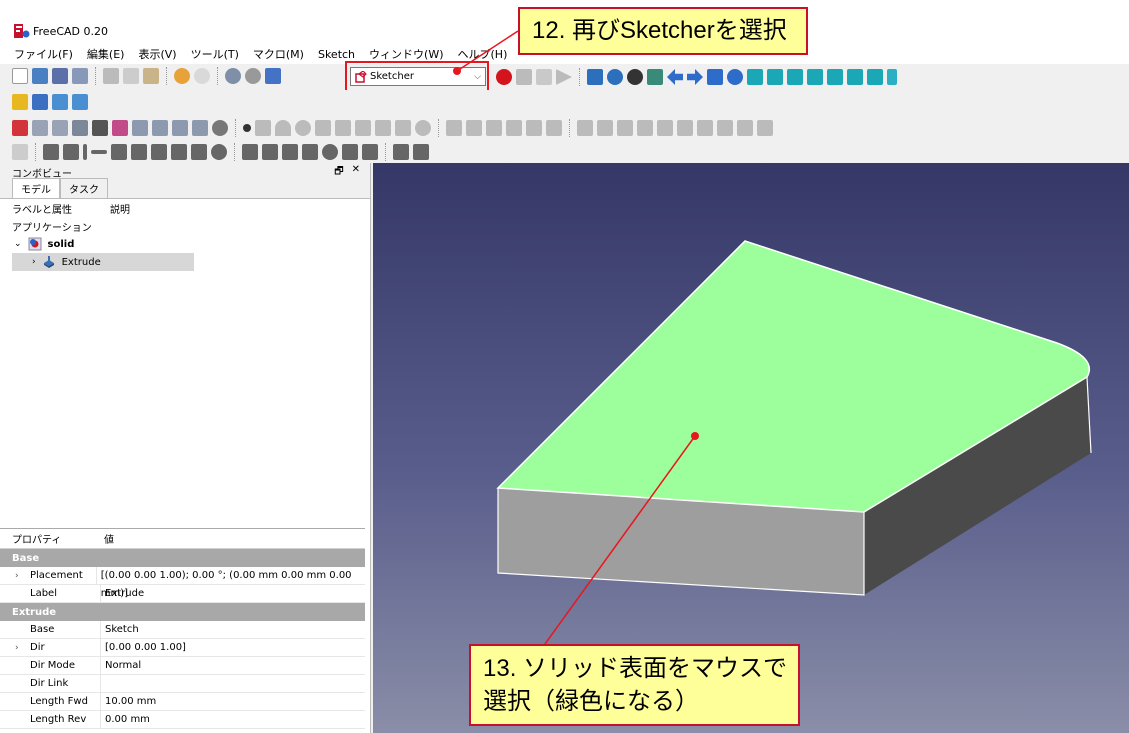 The height and width of the screenshot is (733, 1129). Describe the element at coordinates (635, 668) in the screenshot. I see `callout-step-13-line1: 13. ソリッド表面をマウスで` at that location.